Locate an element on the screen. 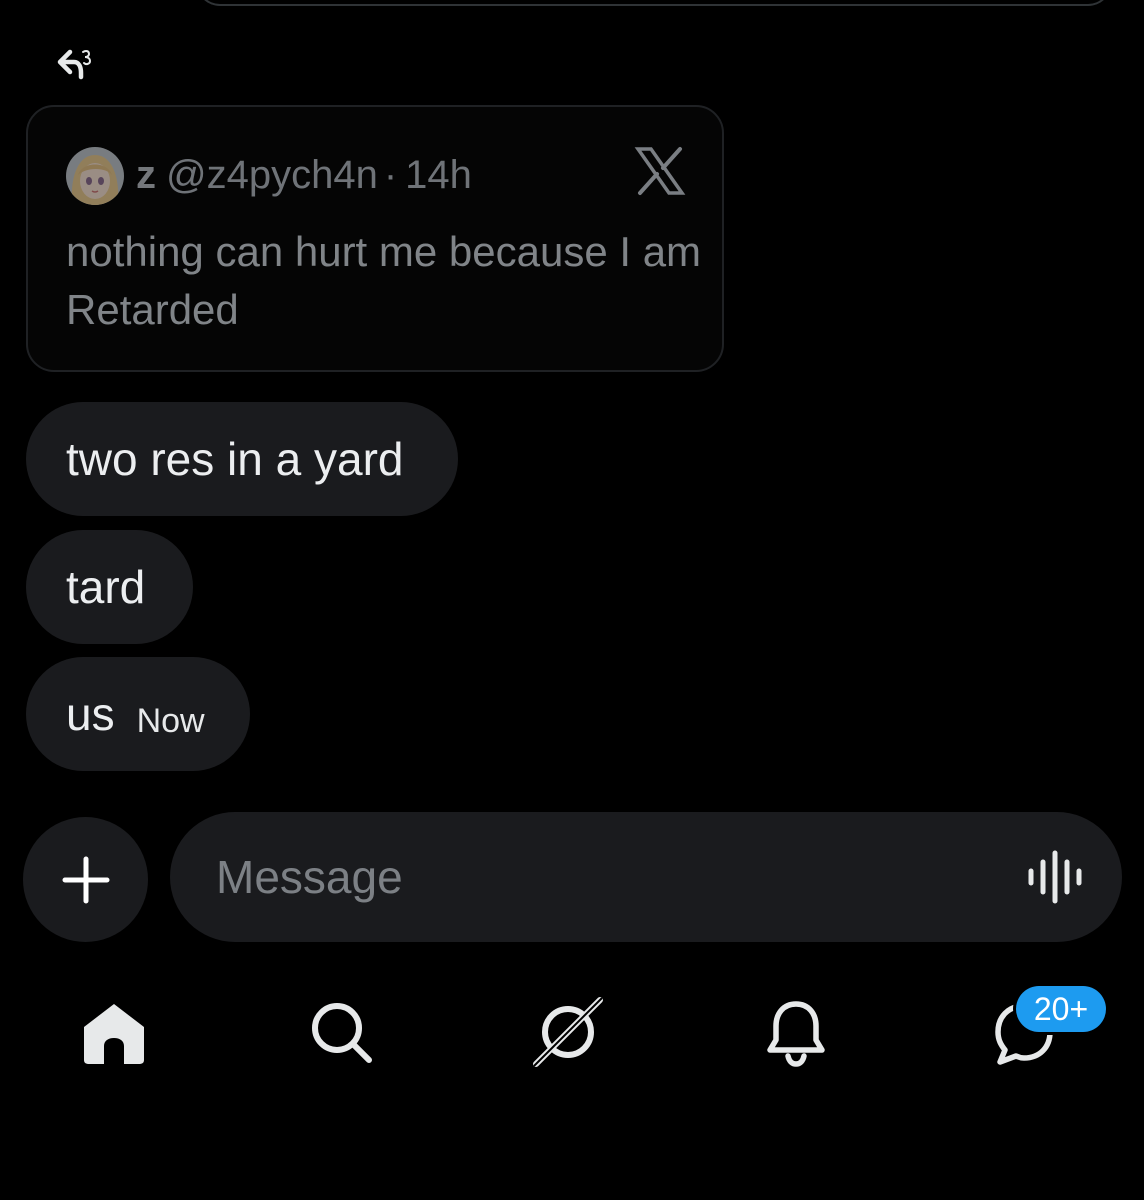 This screenshot has width=1144, height=1200. author-handle: @z4pych4n is located at coordinates (272, 175).